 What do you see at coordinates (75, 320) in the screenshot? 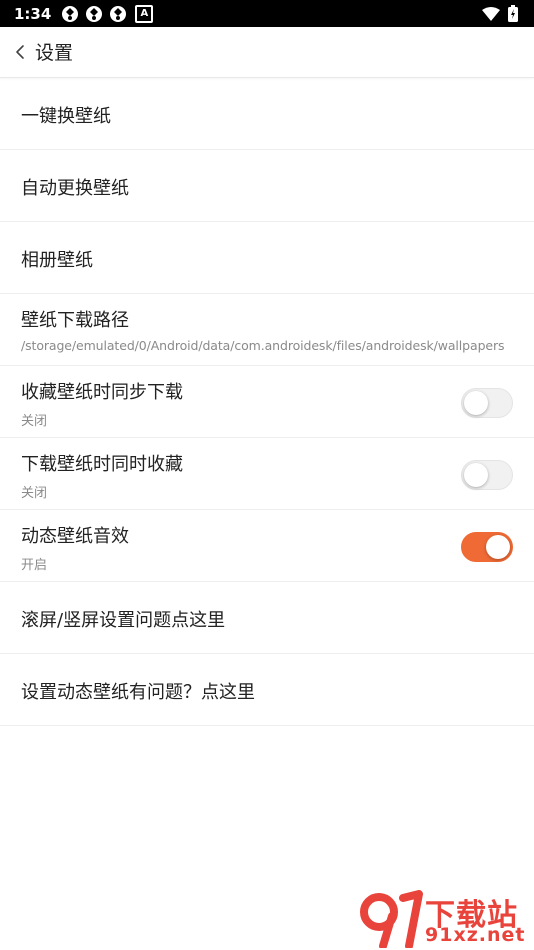
I see `setting-title: 壁纸下载路径` at bounding box center [75, 320].